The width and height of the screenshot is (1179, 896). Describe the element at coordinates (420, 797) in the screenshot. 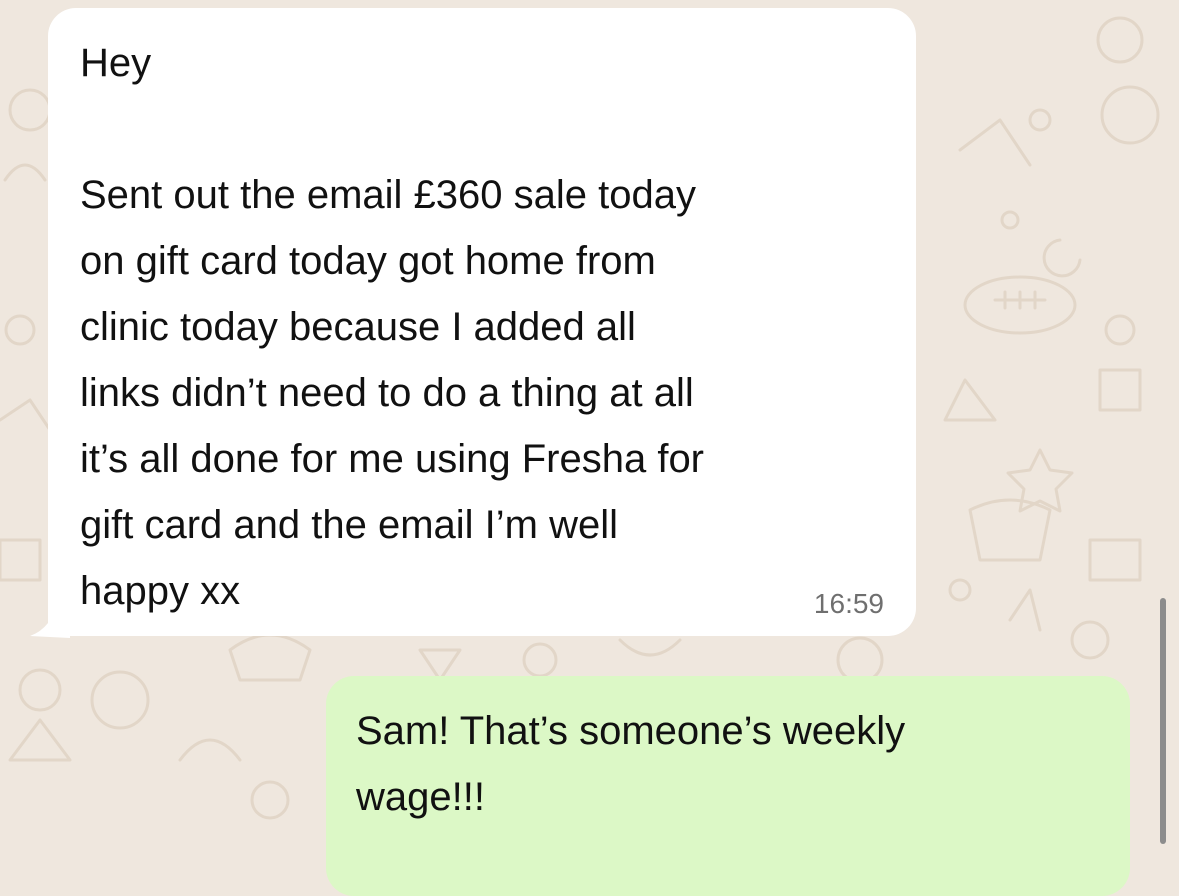

I see `message-line: wage!!!` at that location.